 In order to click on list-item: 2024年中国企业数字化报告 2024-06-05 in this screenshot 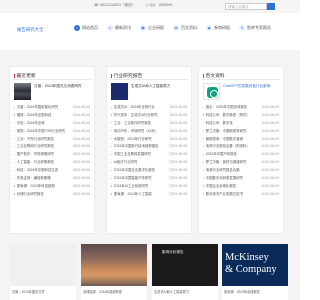, I will do `click(149, 171)`.